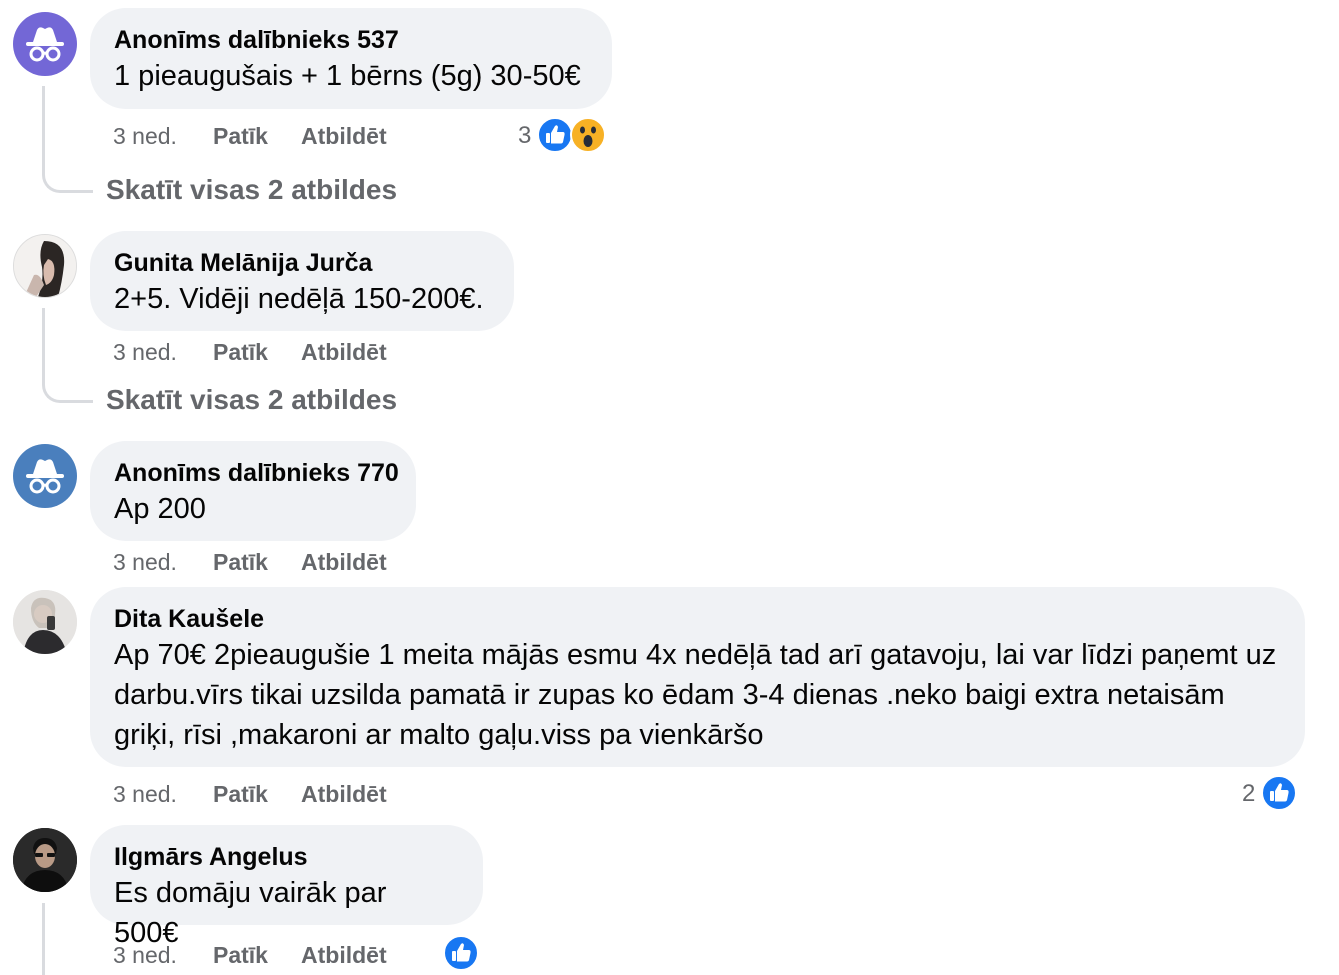 Image resolution: width=1339 pixels, height=975 pixels. Describe the element at coordinates (301, 263) in the screenshot. I see `comment-author: Gunita Melānija Jurča` at that location.